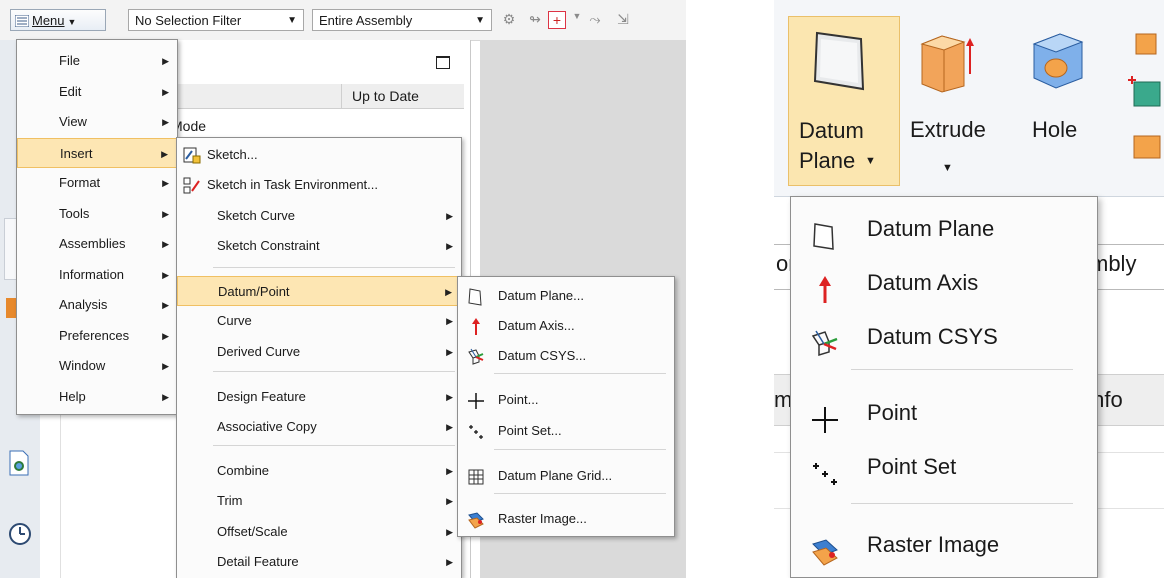  I want to click on datum-plane-label-line1: Datum, so click(831, 130).